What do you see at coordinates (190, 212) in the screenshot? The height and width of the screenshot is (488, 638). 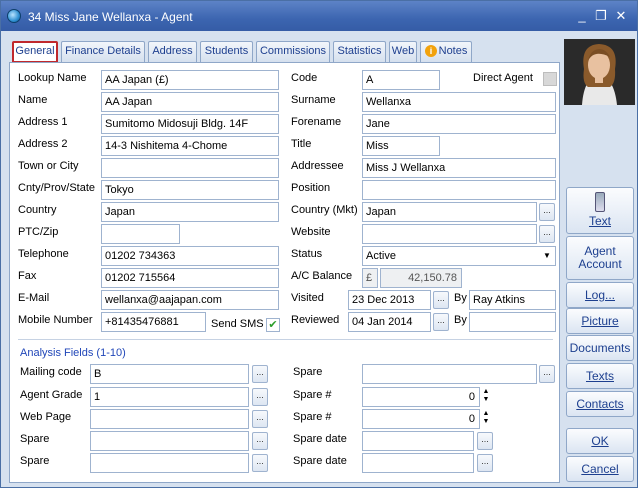 I see `country-field: Japan` at bounding box center [190, 212].